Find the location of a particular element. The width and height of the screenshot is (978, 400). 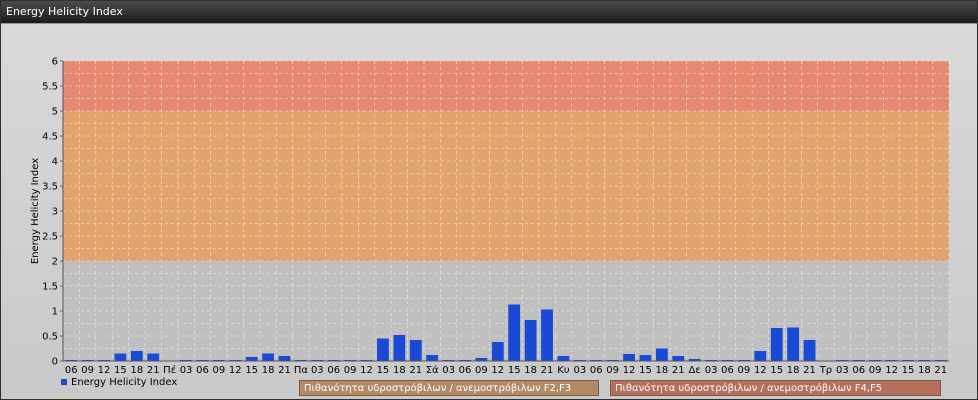

x-tick-label: Κυ is located at coordinates (563, 370).